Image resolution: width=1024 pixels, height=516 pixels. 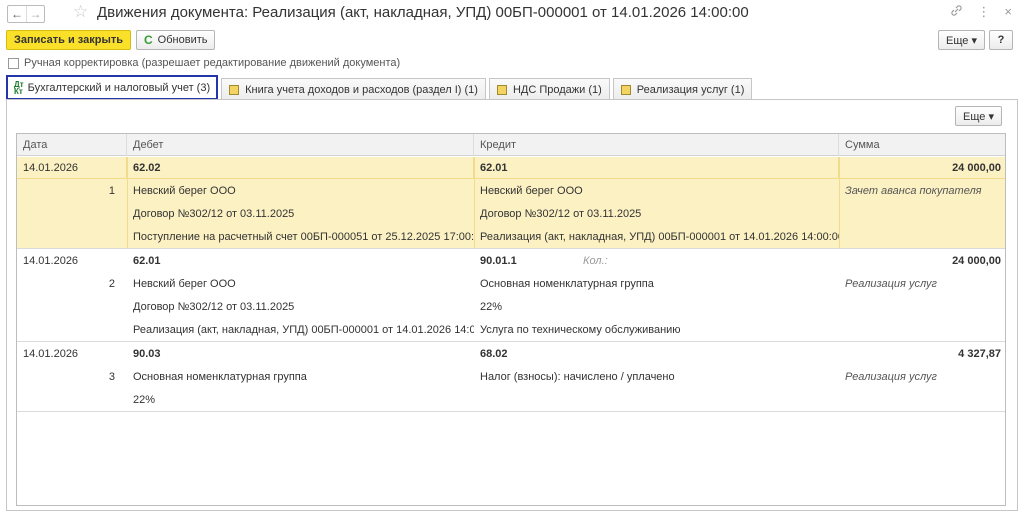 I want to click on link-icon, so click(x=956, y=12).